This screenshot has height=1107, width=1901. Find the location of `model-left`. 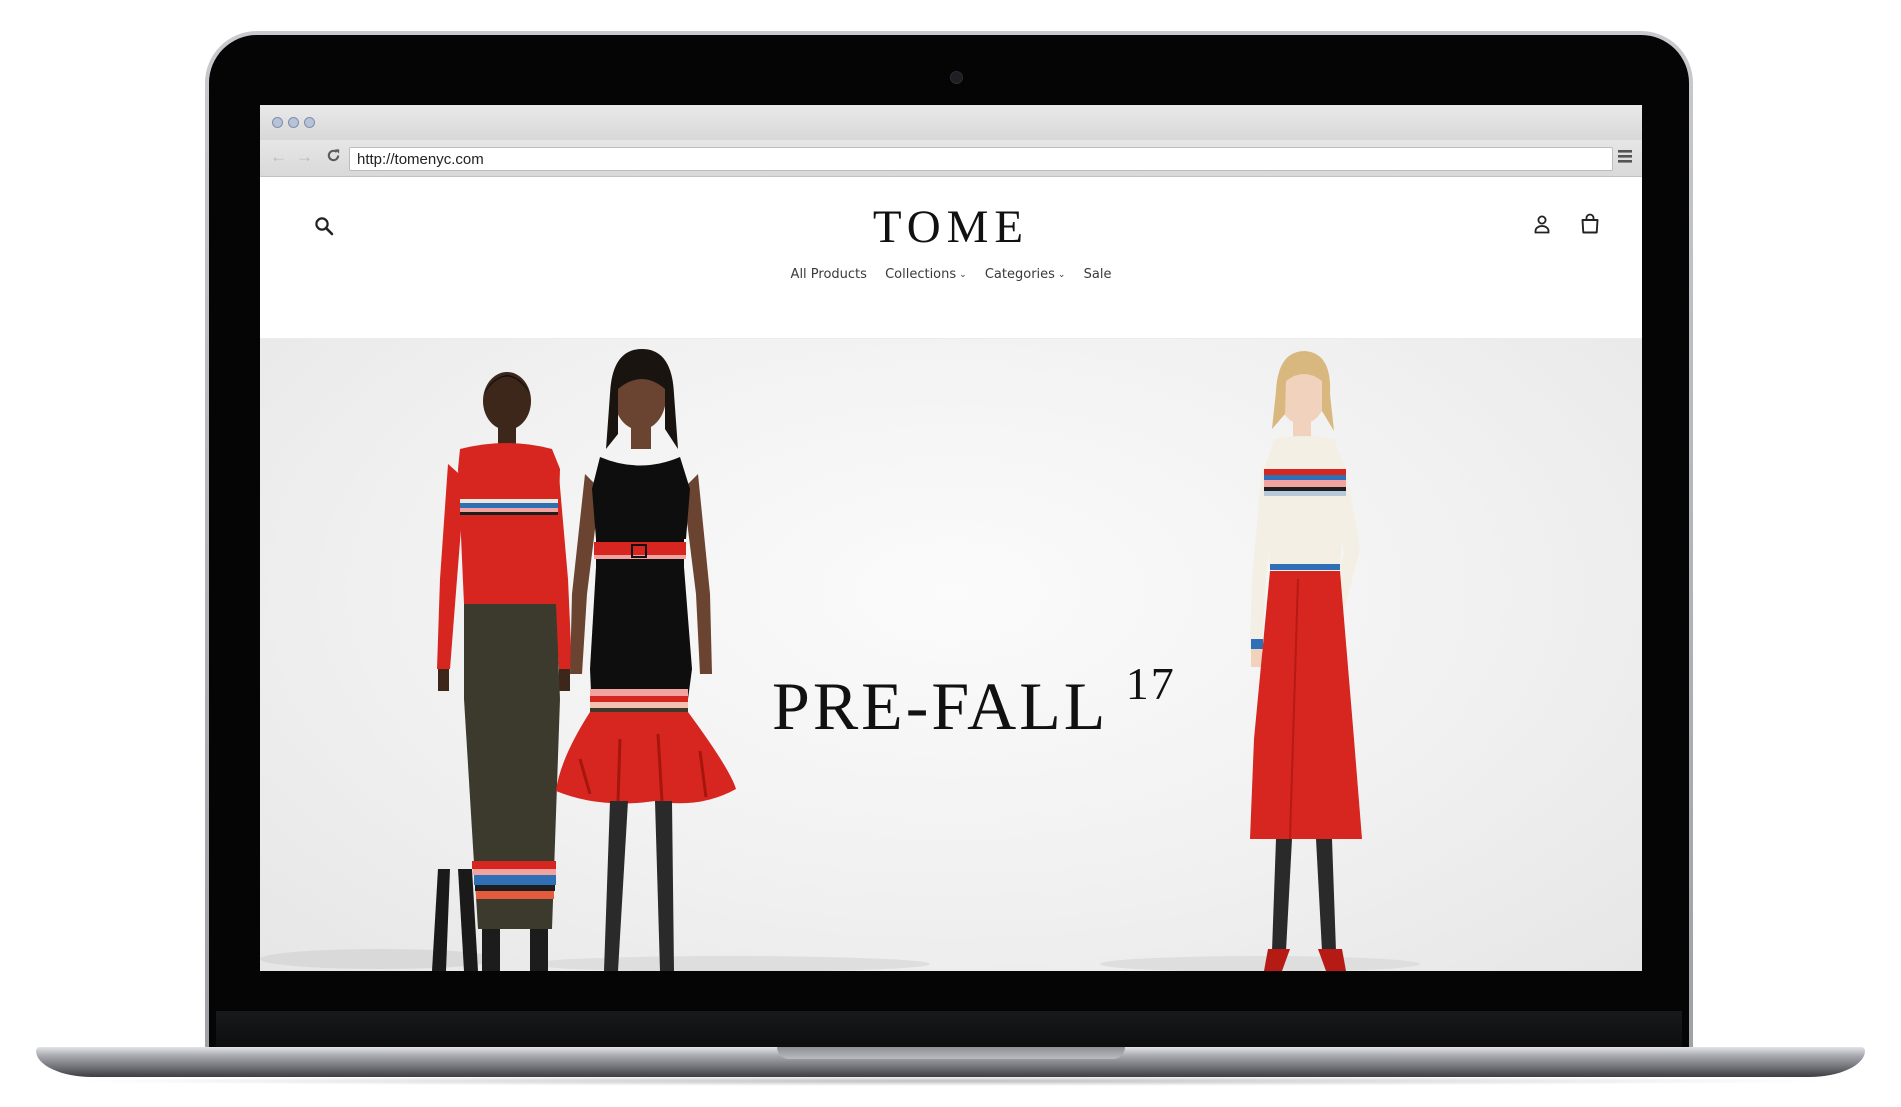

model-left is located at coordinates (502, 671).